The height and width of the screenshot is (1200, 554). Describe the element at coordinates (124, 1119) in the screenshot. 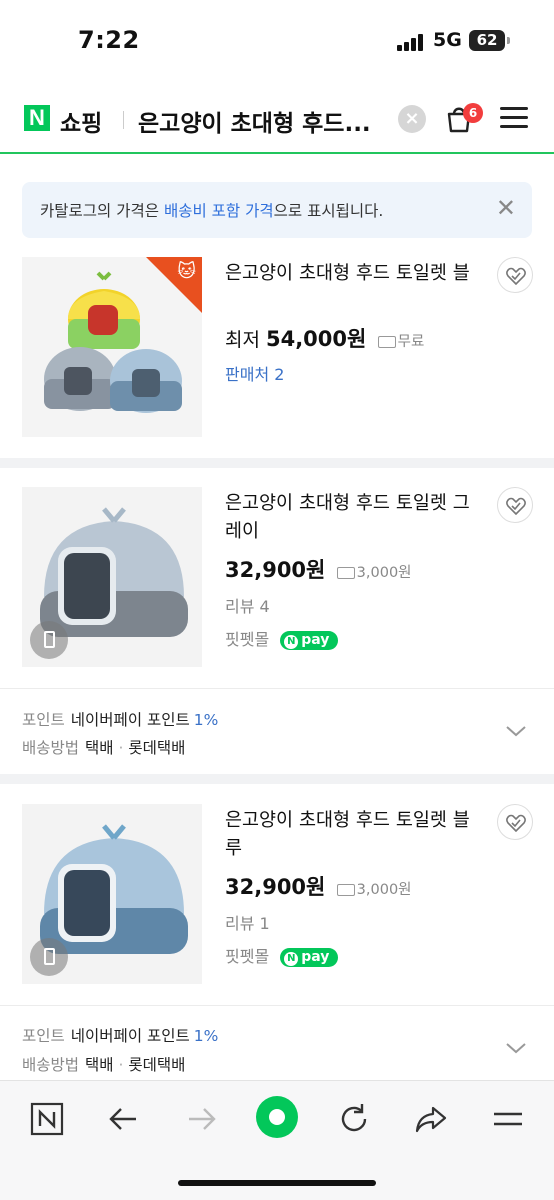

I see `back-arrow-icon` at that location.